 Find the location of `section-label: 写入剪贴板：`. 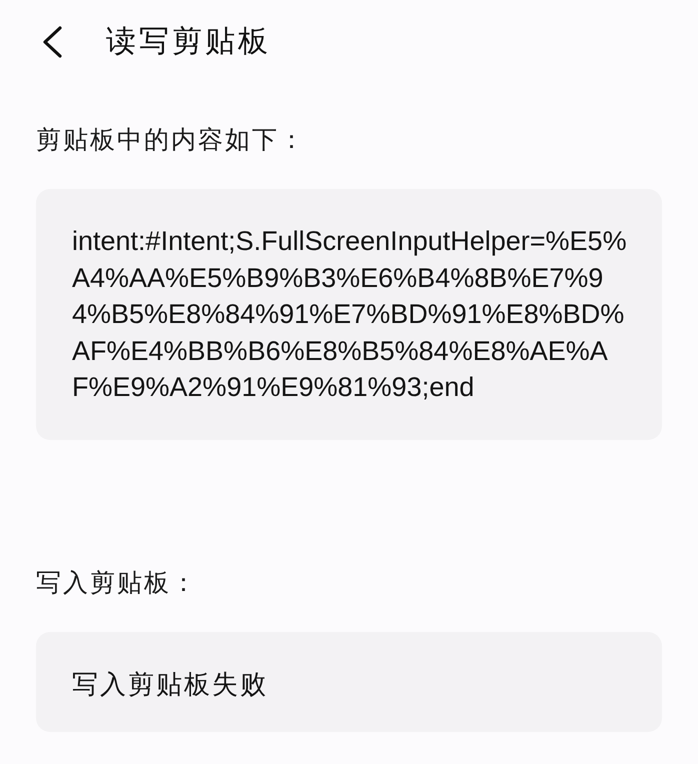

section-label: 写入剪贴板： is located at coordinates (117, 583).